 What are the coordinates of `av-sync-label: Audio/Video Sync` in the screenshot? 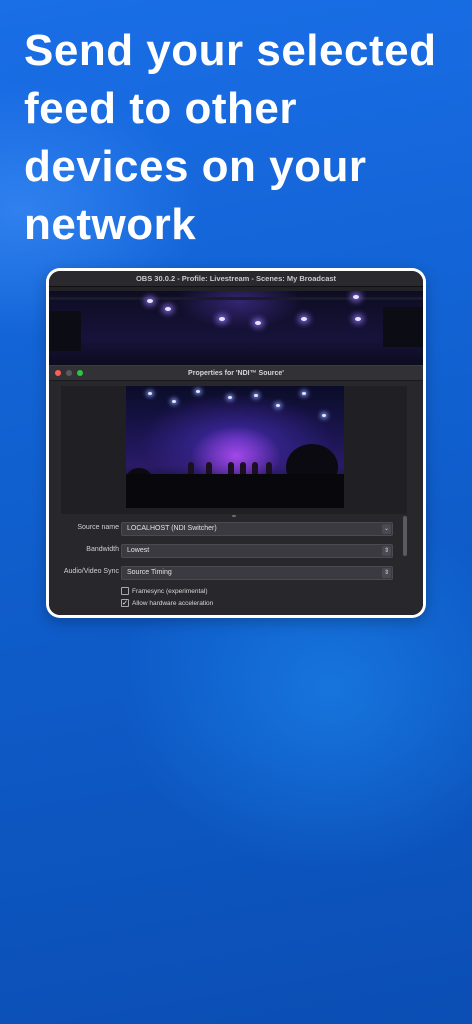 It's located at (91, 571).